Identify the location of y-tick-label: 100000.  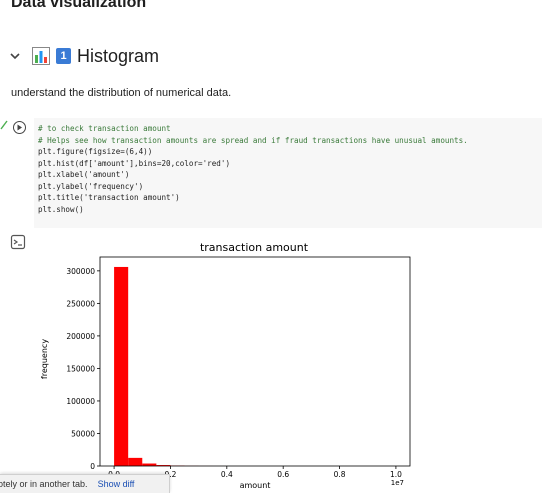
(80, 401).